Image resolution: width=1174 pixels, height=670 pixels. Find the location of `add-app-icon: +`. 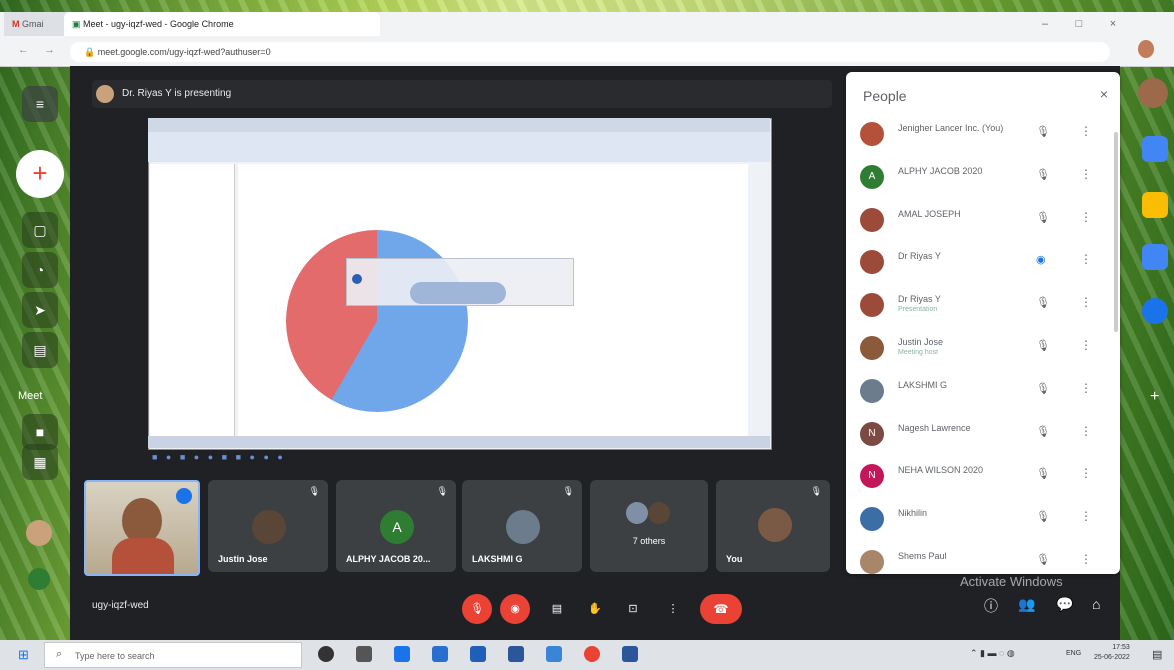

add-app-icon: + is located at coordinates (1154, 397).